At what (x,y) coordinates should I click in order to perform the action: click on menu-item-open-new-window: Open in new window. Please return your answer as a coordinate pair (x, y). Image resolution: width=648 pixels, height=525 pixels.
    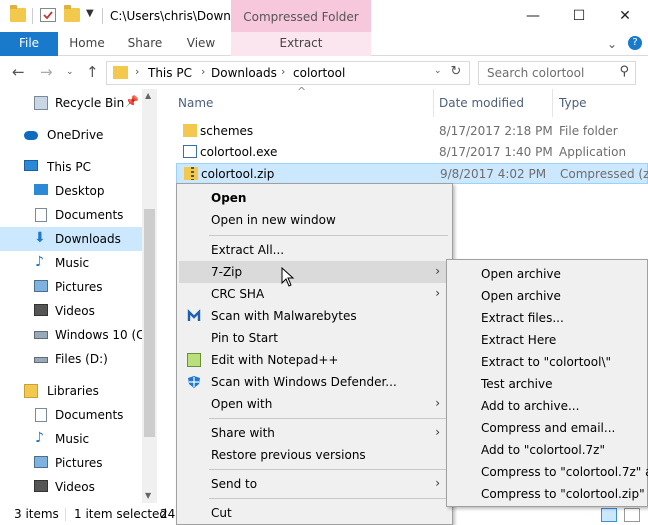
    Looking at the image, I should click on (314, 220).